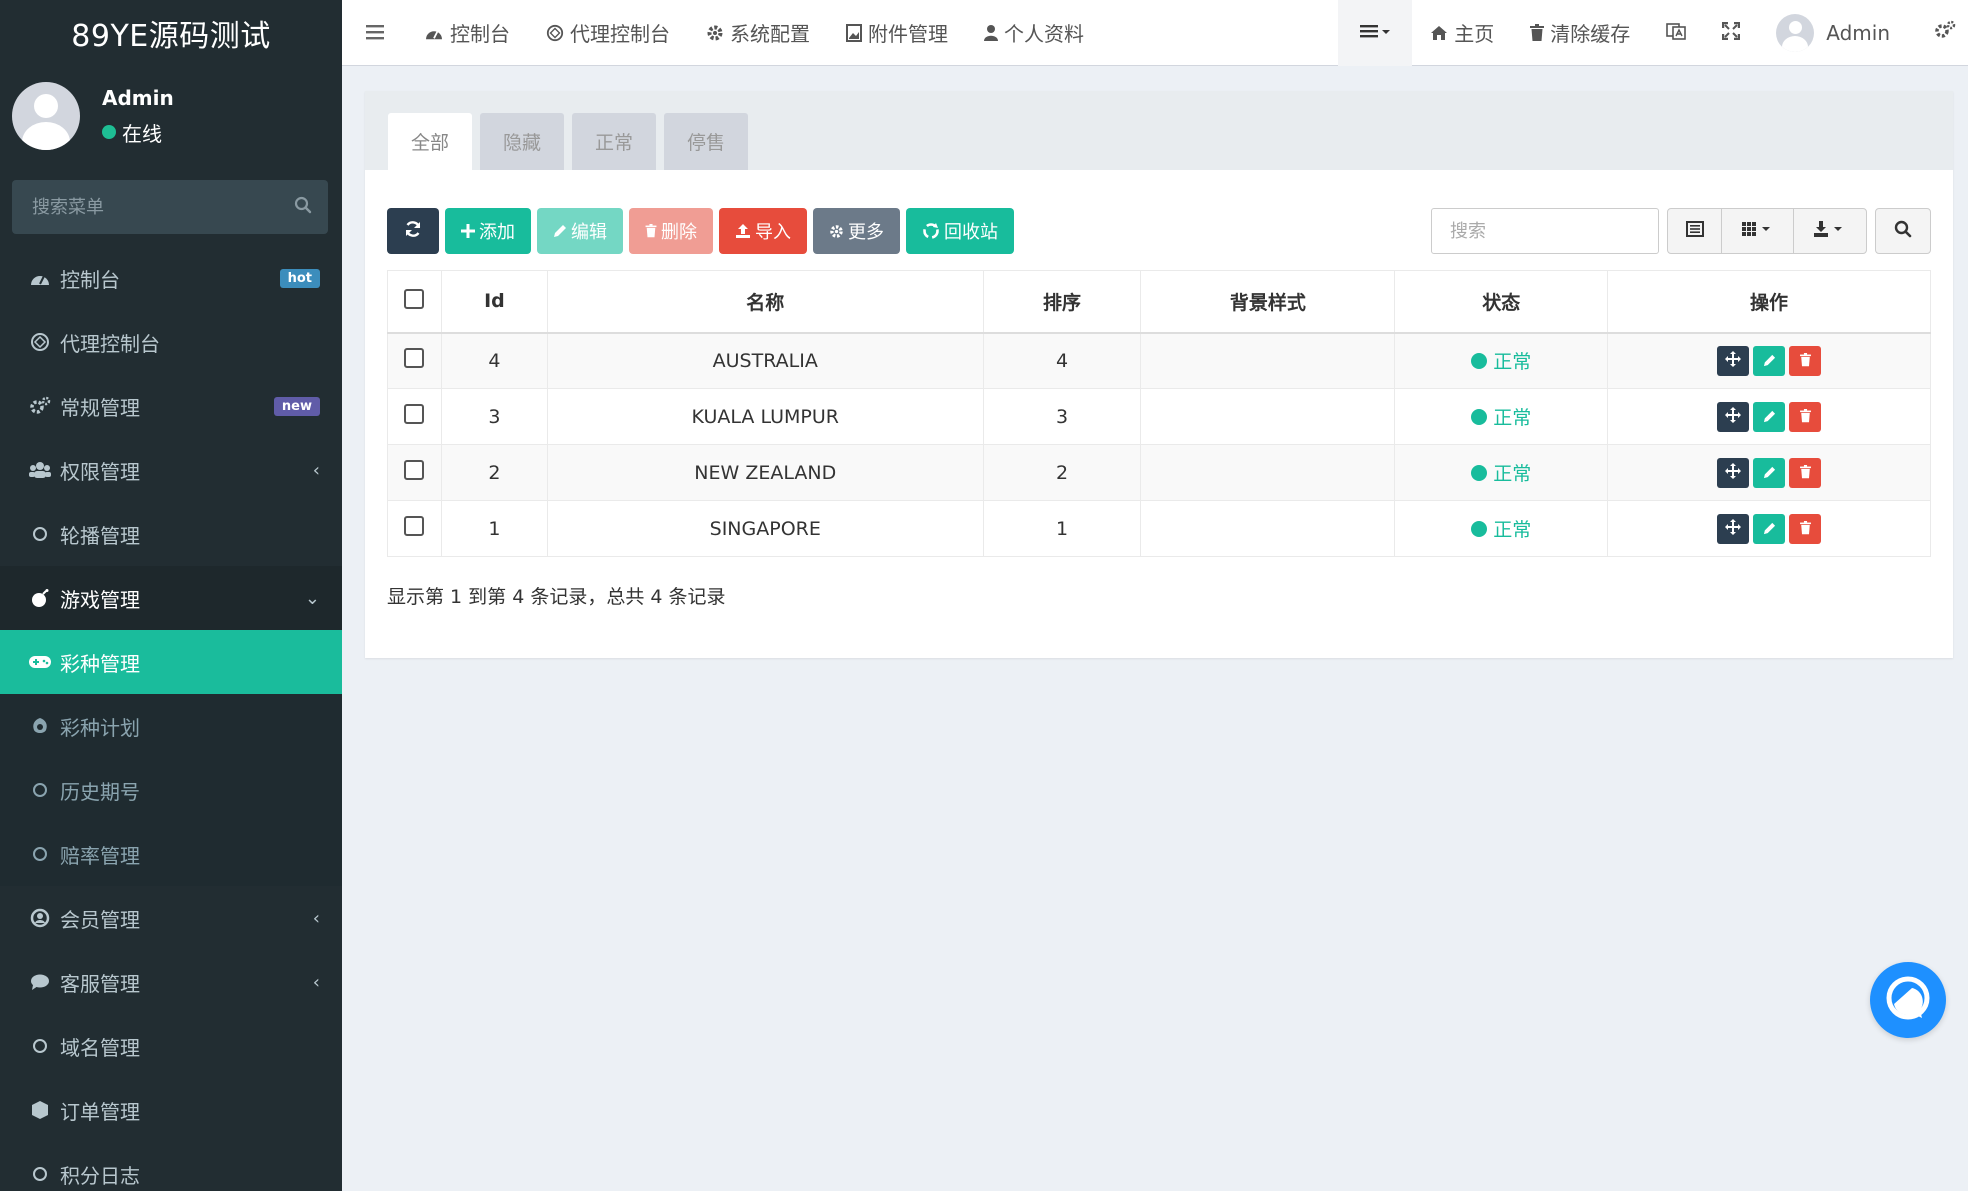 Image resolution: width=1968 pixels, height=1191 pixels. Describe the element at coordinates (1833, 33) in the screenshot. I see `user-menu: Admin` at that location.